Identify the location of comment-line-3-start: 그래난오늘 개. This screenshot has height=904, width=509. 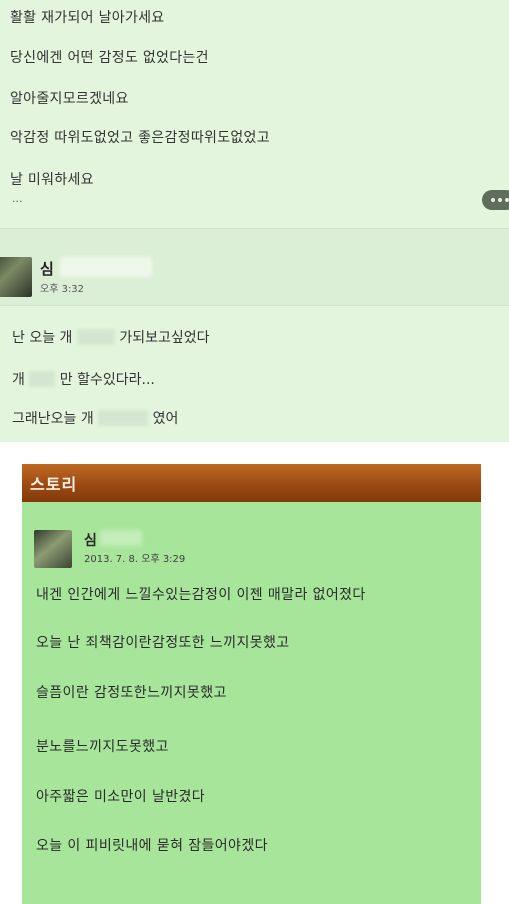
(53, 419).